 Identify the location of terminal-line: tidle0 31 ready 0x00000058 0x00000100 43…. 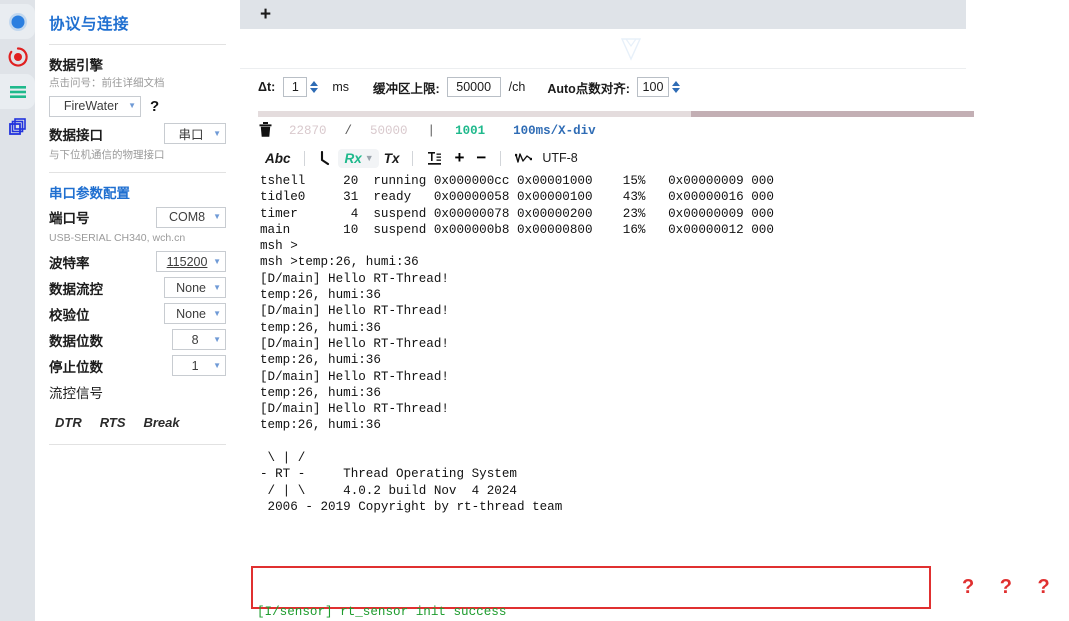
(517, 197).